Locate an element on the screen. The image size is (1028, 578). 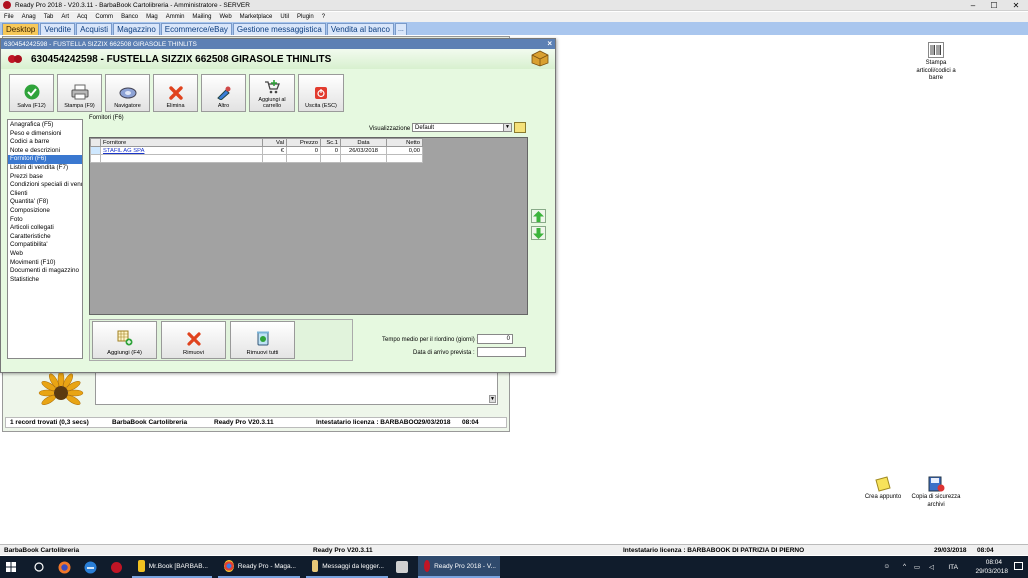
nav-codici-barre: Codici a barre is located at coordinates (45, 142).